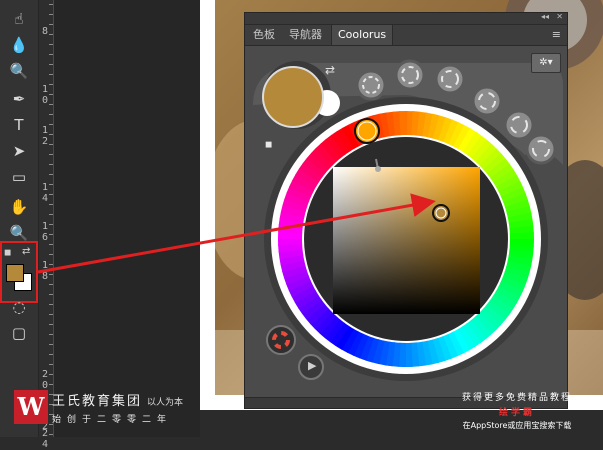 Image resolution: width=603 pixels, height=450 pixels. What do you see at coordinates (516, 413) in the screenshot?
I see `promo-app-name: 绘学霸` at bounding box center [516, 413].